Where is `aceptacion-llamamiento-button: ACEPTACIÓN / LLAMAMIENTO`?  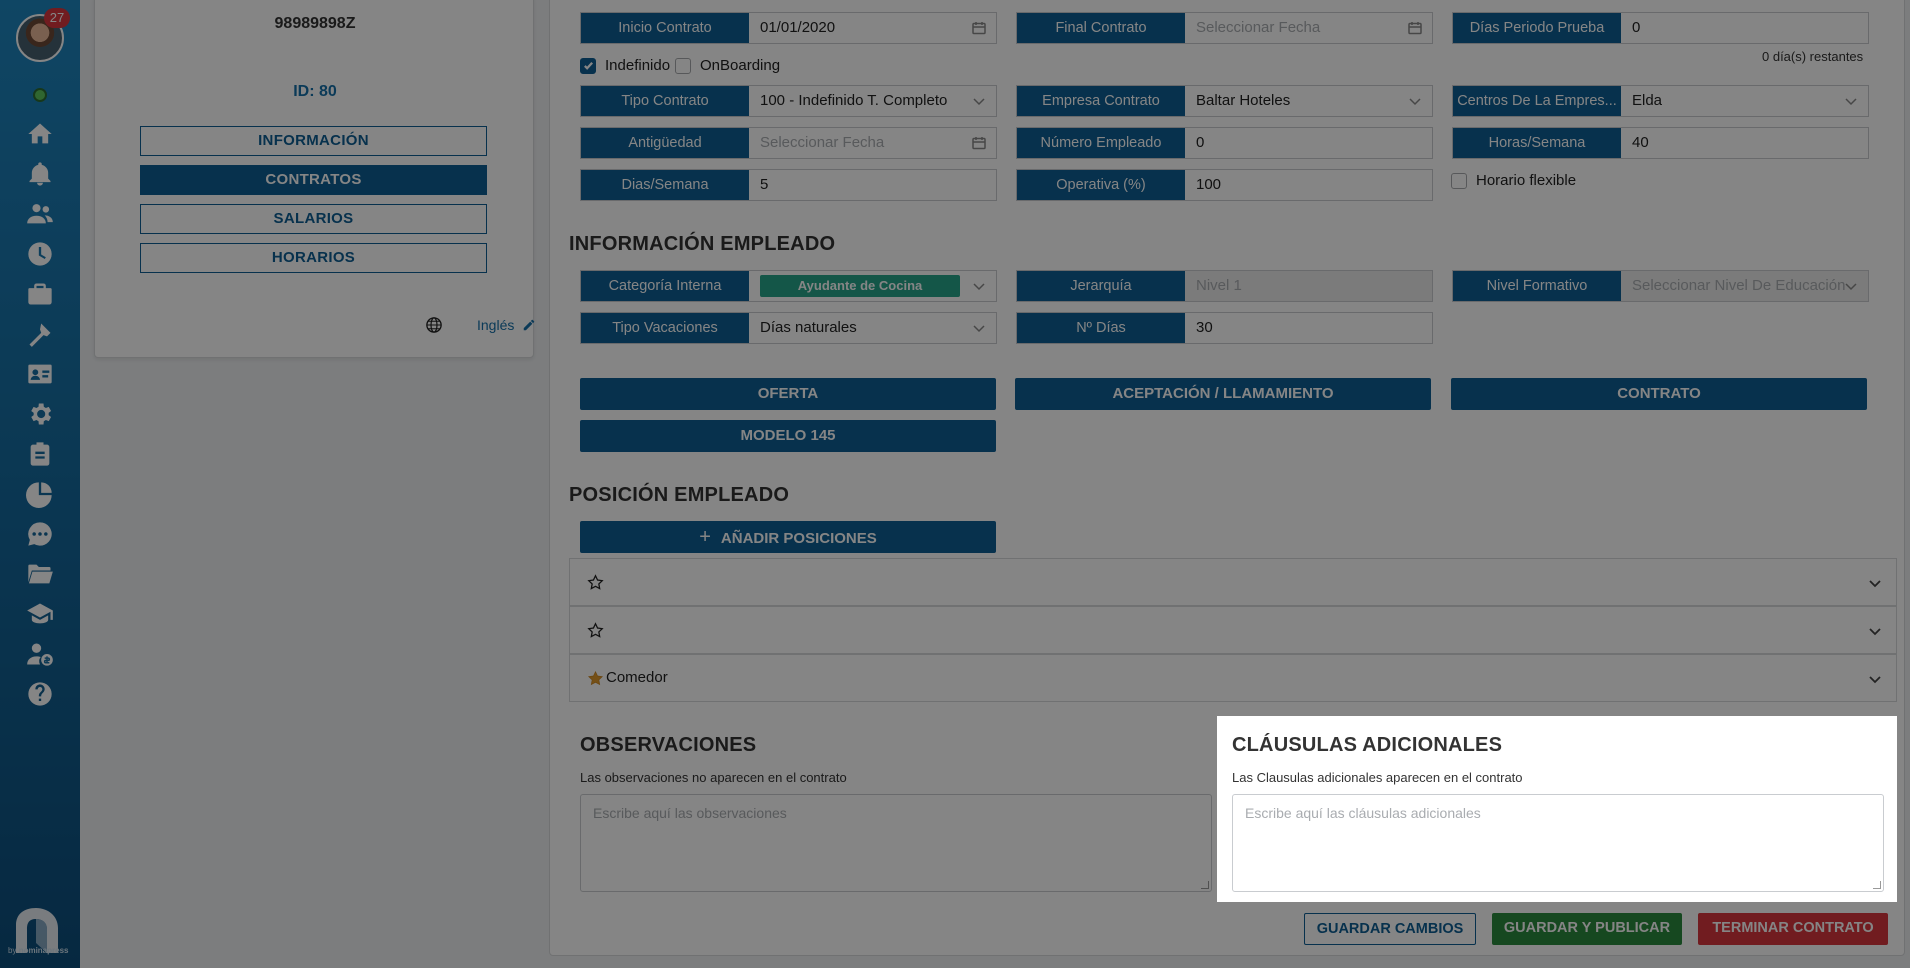
aceptacion-llamamiento-button: ACEPTACIÓN / LLAMAMIENTO is located at coordinates (1223, 394).